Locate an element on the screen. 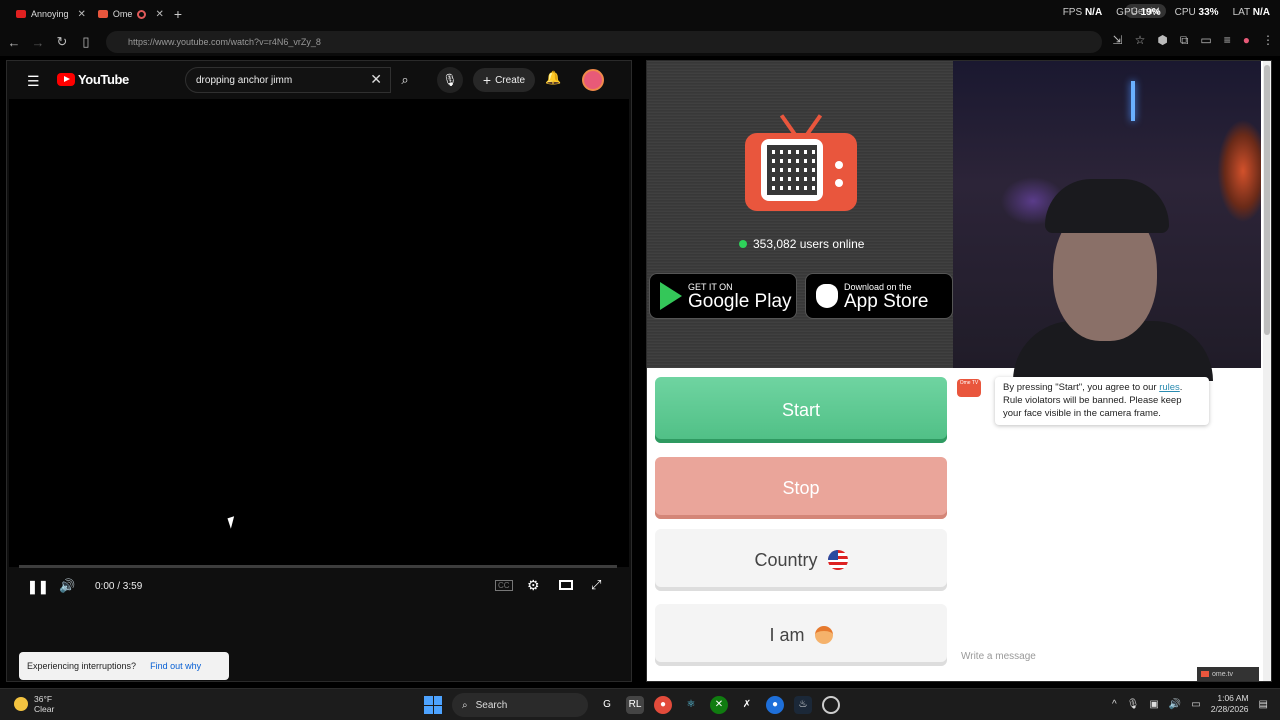  cast-icon: ▭ is located at coordinates (1205, 40).